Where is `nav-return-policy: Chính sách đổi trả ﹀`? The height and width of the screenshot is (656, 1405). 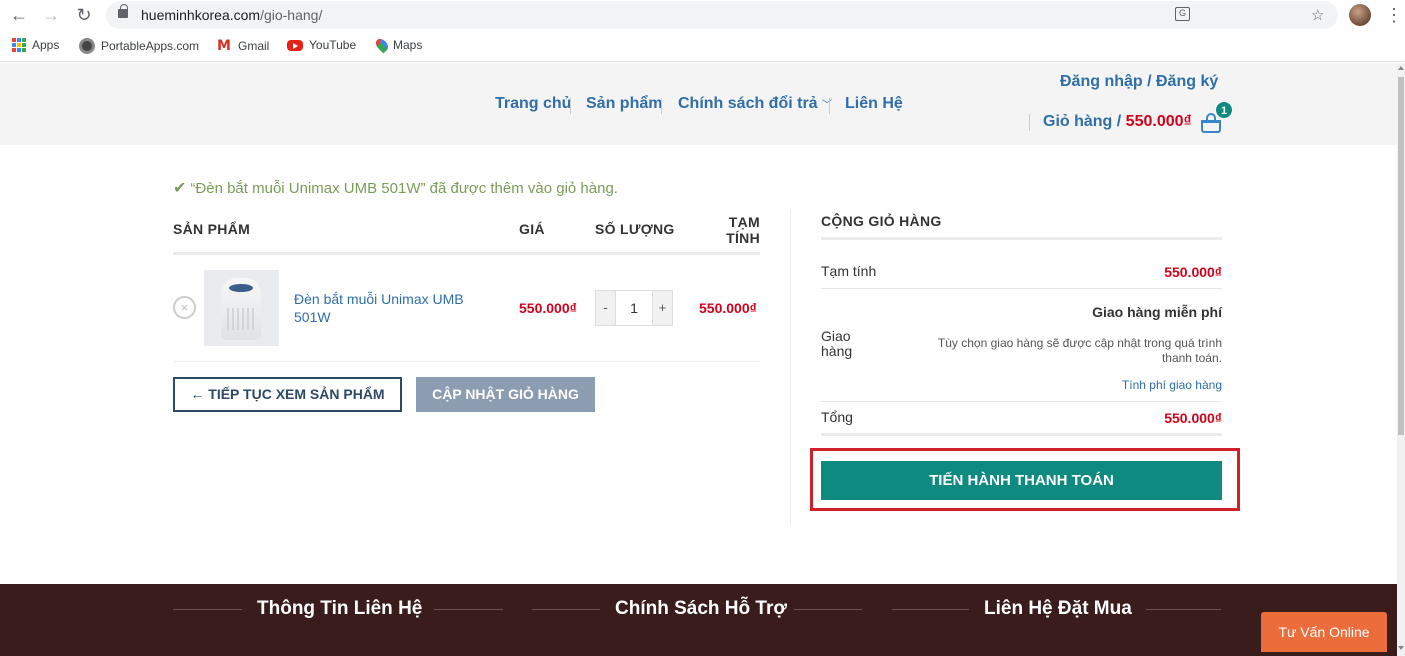
nav-return-policy: Chính sách đổi trả ﹀ is located at coordinates (755, 104).